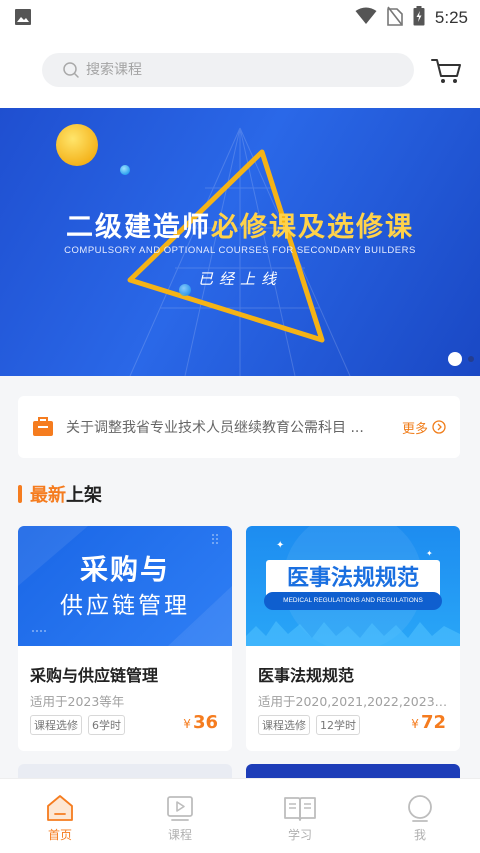 This screenshot has width=480, height=853. Describe the element at coordinates (455, 359) in the screenshot. I see `carousel-dot-active` at that location.